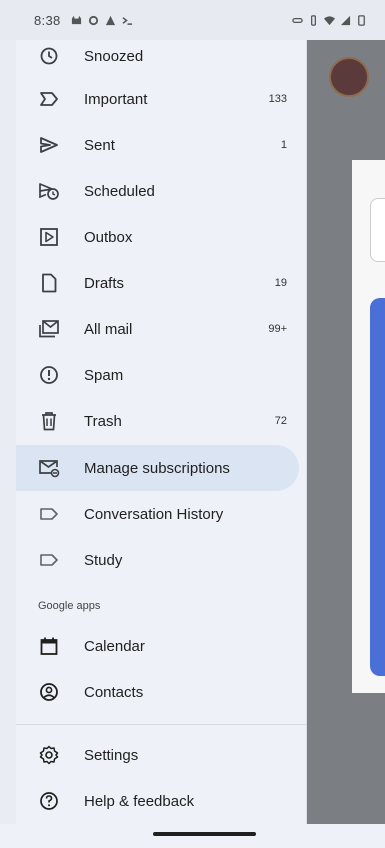  What do you see at coordinates (69, 606) in the screenshot?
I see `section-label-google-apps: Google apps` at bounding box center [69, 606].